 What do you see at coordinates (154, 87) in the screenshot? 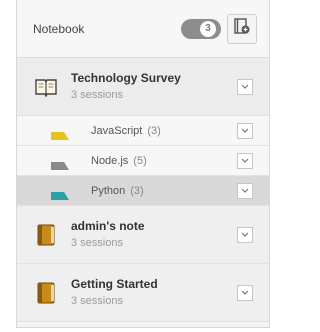
I see `notebook-text: Technology Survey 3 sessions` at bounding box center [154, 87].